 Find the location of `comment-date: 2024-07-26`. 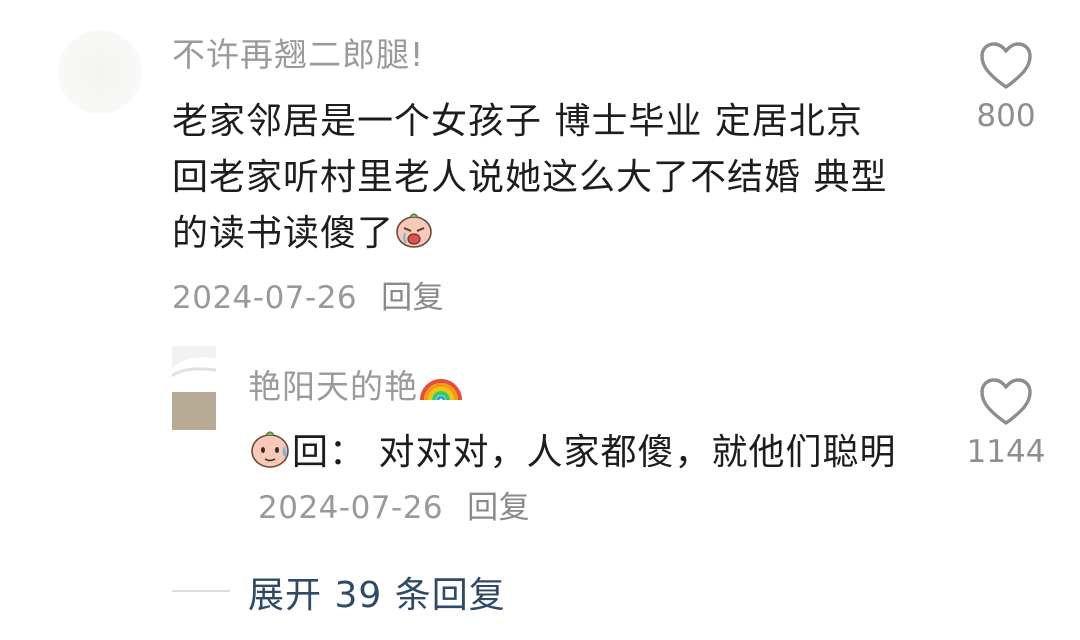

comment-date: 2024-07-26 is located at coordinates (265, 298).